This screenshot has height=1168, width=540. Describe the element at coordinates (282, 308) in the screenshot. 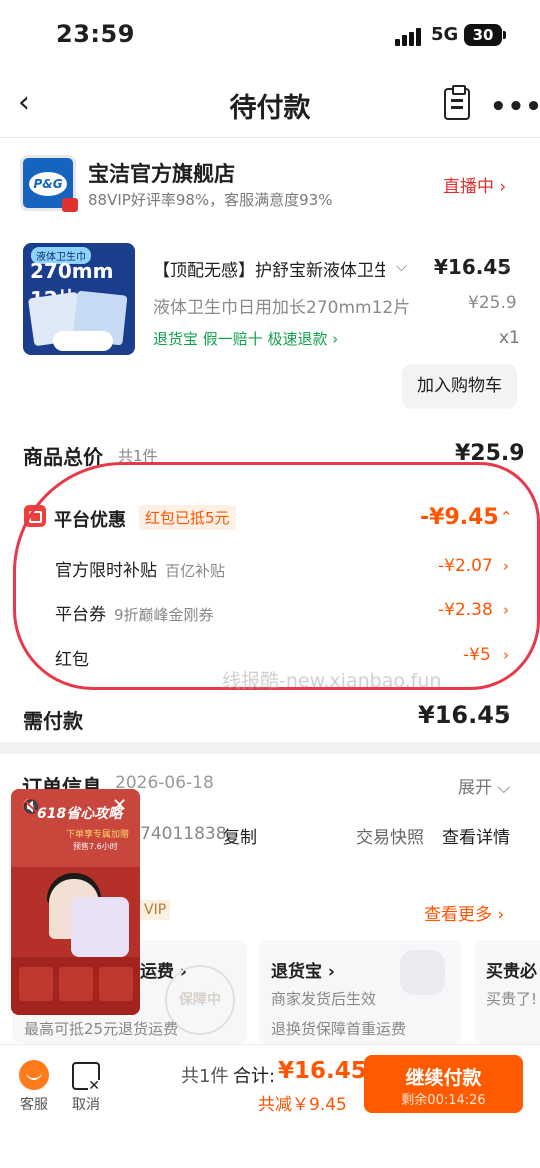

I see `product-spec: 液体卫生巾日用加长270mm12片` at that location.